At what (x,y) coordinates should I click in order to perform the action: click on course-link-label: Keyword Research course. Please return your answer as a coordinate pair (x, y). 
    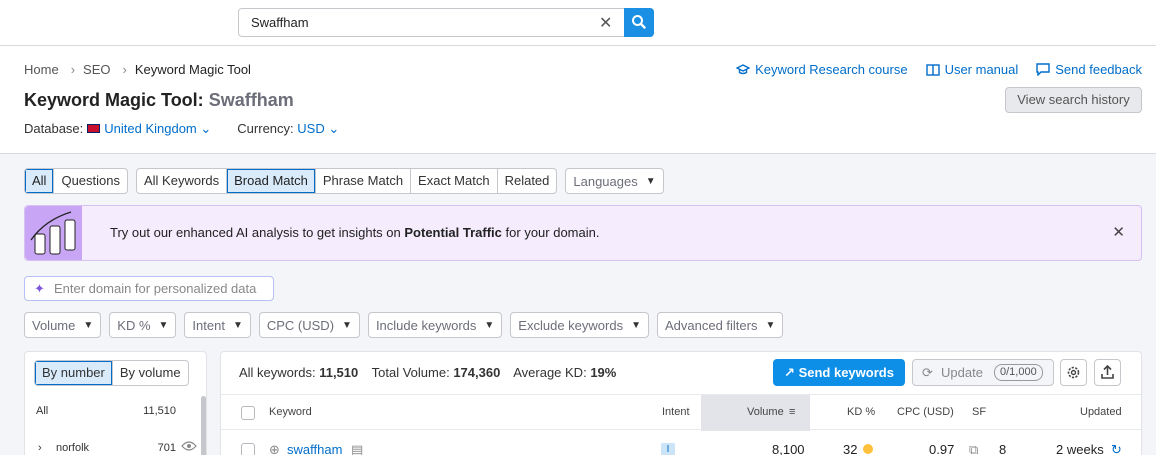
    Looking at the image, I should click on (831, 69).